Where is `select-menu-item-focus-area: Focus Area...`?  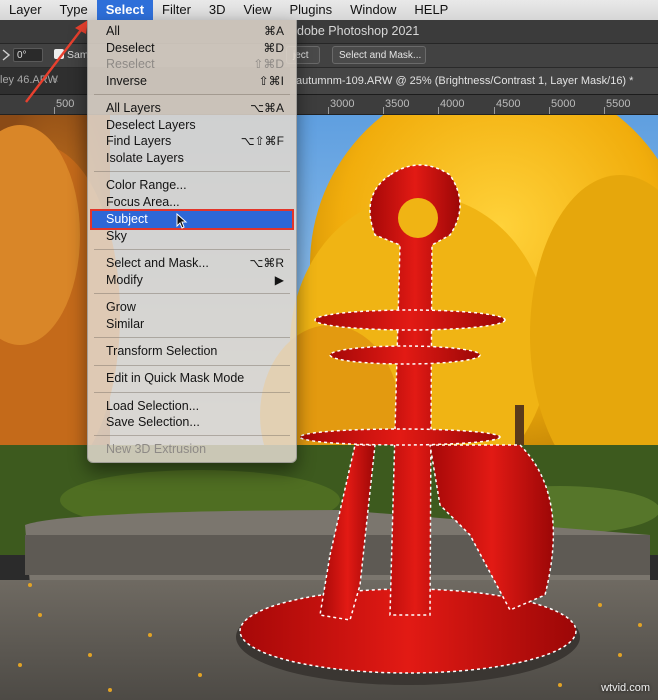
select-menu-item-focus-area: Focus Area... is located at coordinates (192, 202).